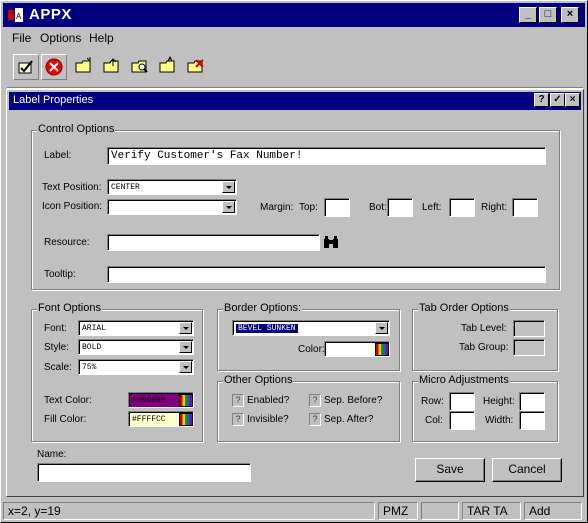  I want to click on binoculars-icon, so click(331, 242).